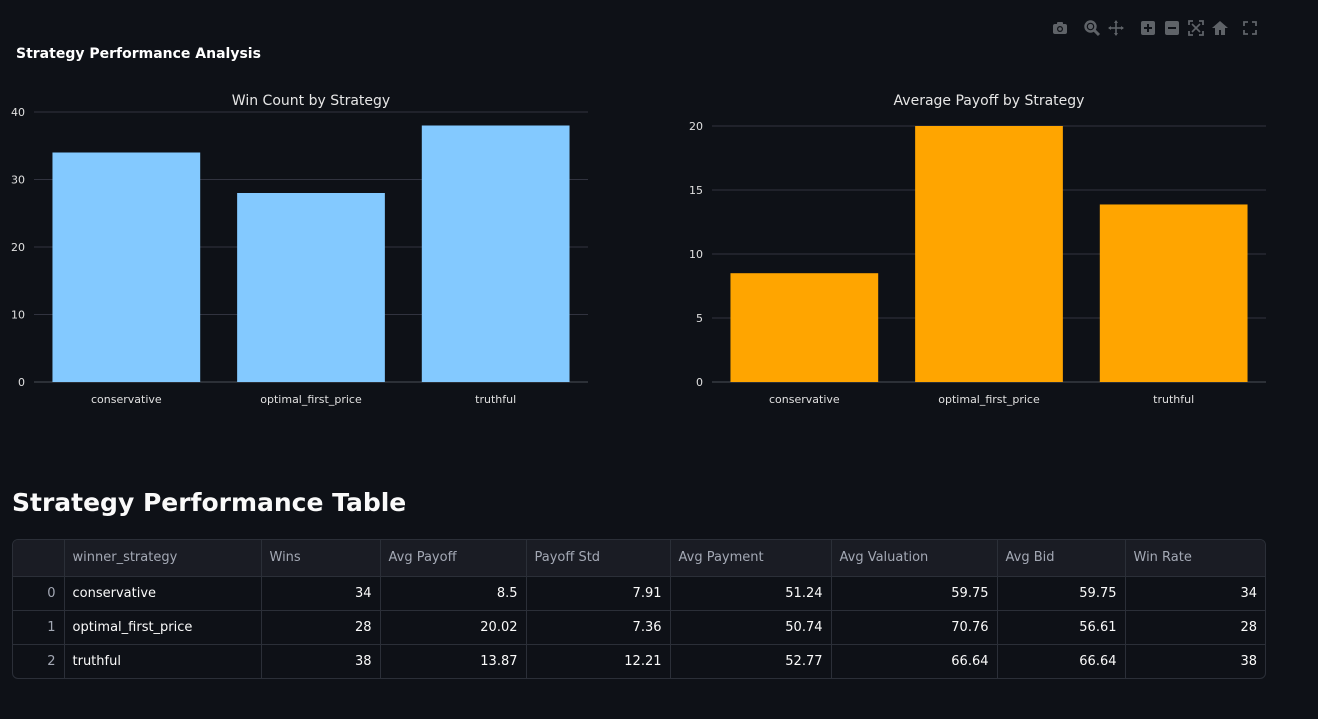  Describe the element at coordinates (453, 558) in the screenshot. I see `column-header-avg-payoff: Avg Payoff` at that location.